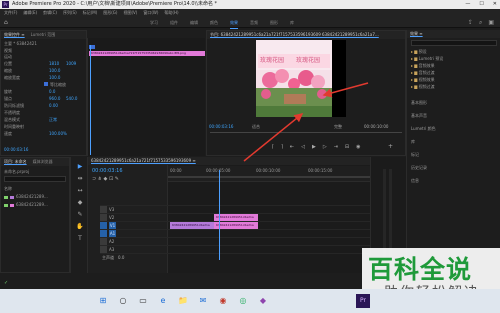 This screenshot has width=500, height=313. Describe the element at coordinates (143, 301) in the screenshot. I see `task-view-icon: ▭` at that location.